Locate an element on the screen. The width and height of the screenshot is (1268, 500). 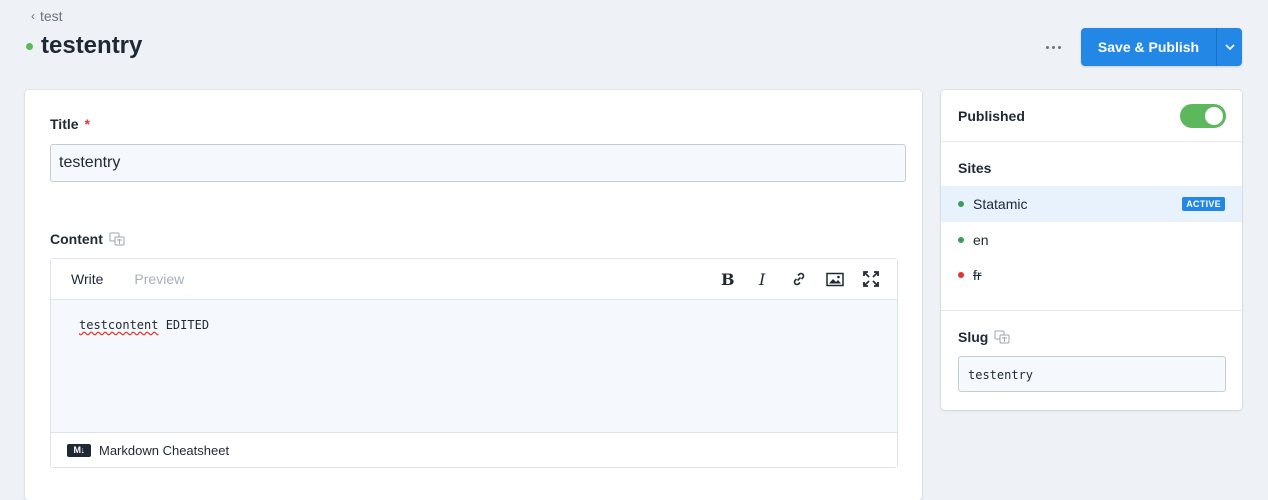
svg-text: I is located at coordinates (762, 279).